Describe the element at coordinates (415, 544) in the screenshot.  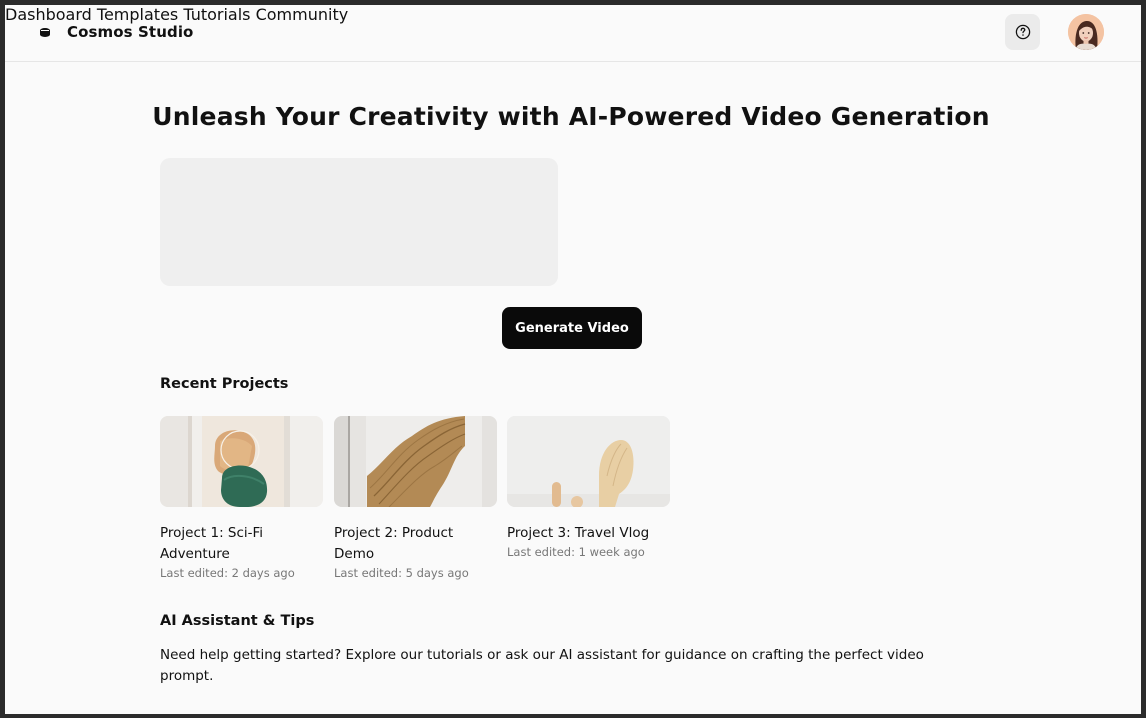
I see `project-title: Project 2: Product Demo` at that location.